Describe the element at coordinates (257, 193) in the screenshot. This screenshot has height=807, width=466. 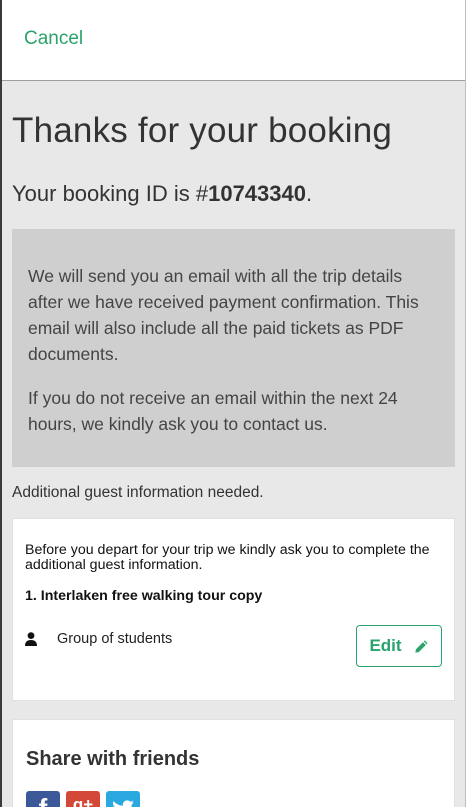
I see `booking-id-number: 10743340` at that location.